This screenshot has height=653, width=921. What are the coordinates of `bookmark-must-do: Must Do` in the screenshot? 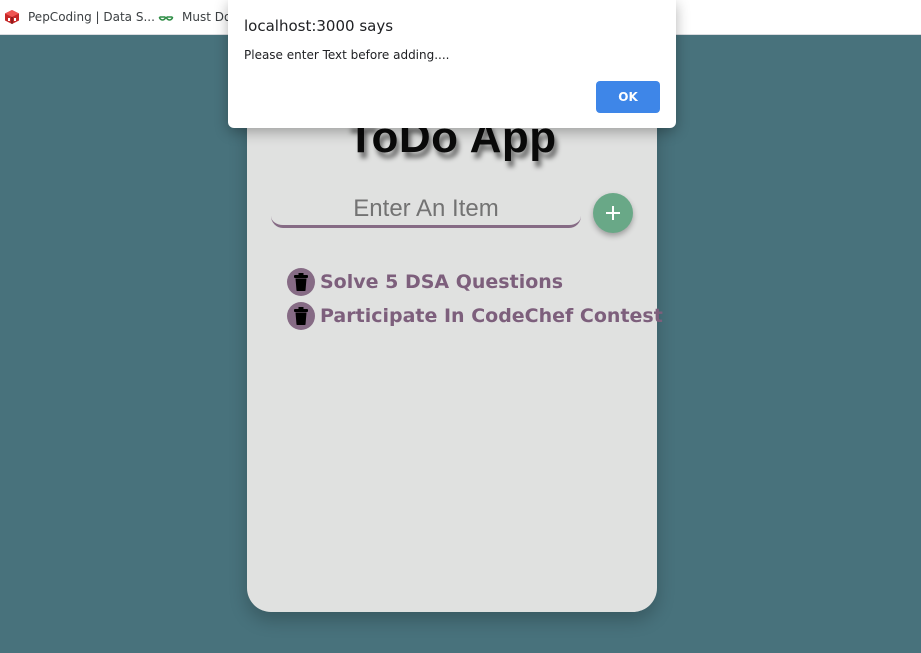 It's located at (194, 17).